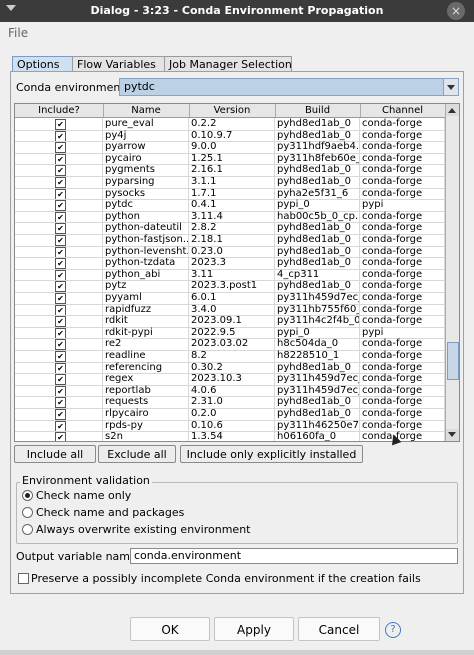  Describe the element at coordinates (170, 629) in the screenshot. I see `ok-button: OK` at that location.